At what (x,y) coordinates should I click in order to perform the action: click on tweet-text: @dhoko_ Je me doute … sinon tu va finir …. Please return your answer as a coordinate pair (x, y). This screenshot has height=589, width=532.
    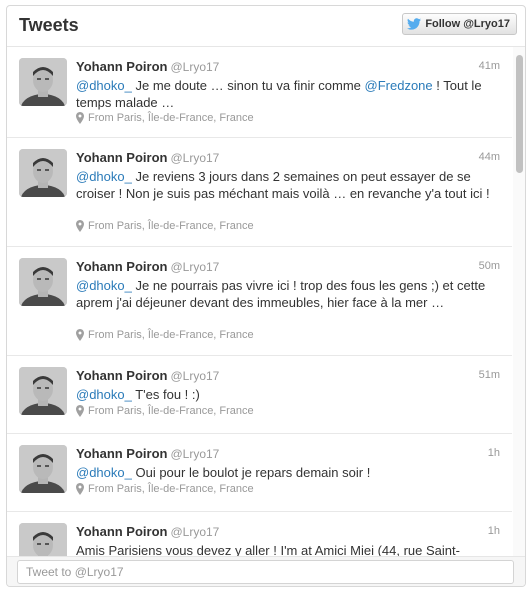
    Looking at the image, I should click on (286, 94).